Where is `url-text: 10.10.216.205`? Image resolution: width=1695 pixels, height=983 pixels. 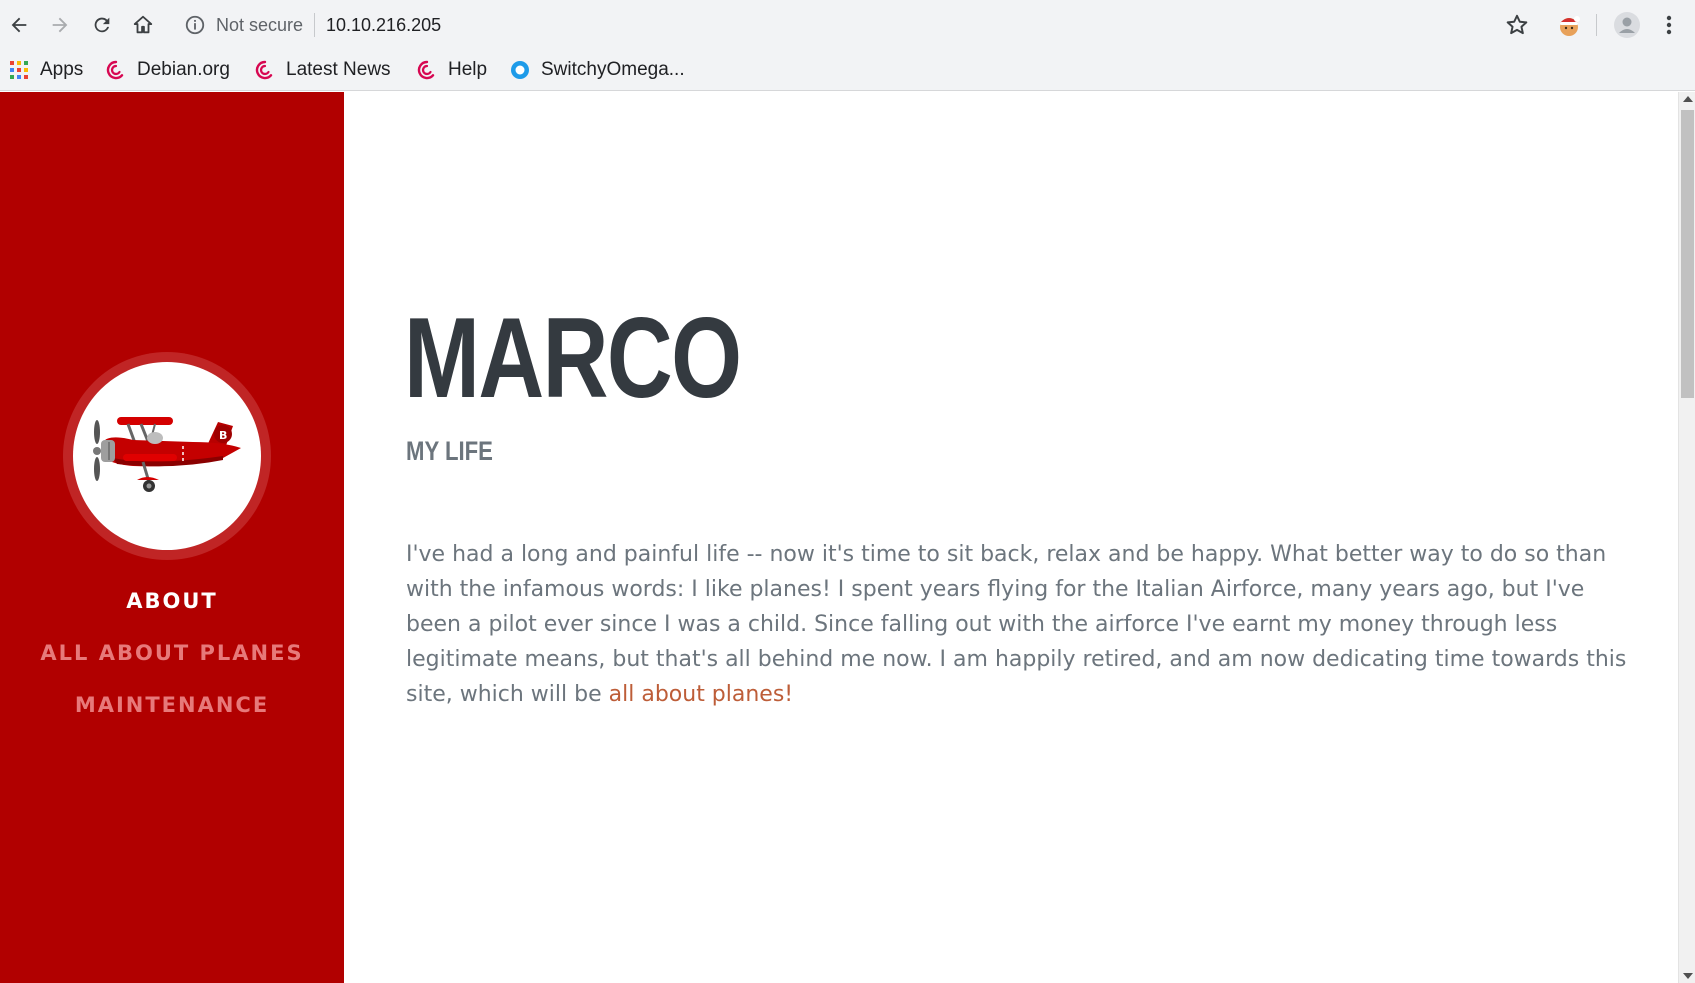 url-text: 10.10.216.205 is located at coordinates (383, 25).